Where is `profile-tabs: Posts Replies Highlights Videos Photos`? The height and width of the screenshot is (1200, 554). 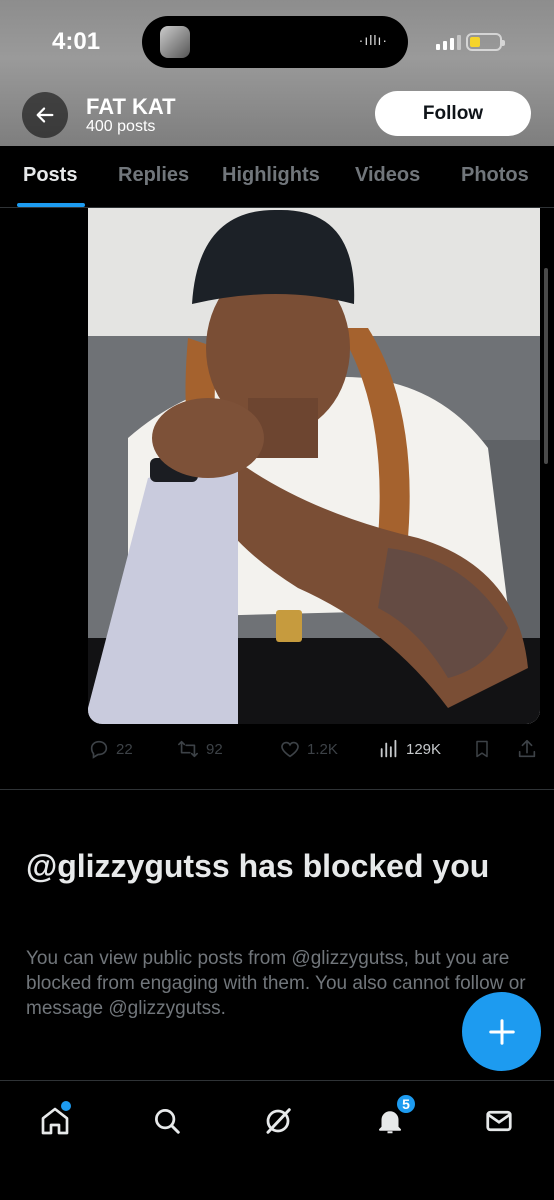
profile-tabs: Posts Replies Highlights Videos Photos is located at coordinates (277, 177).